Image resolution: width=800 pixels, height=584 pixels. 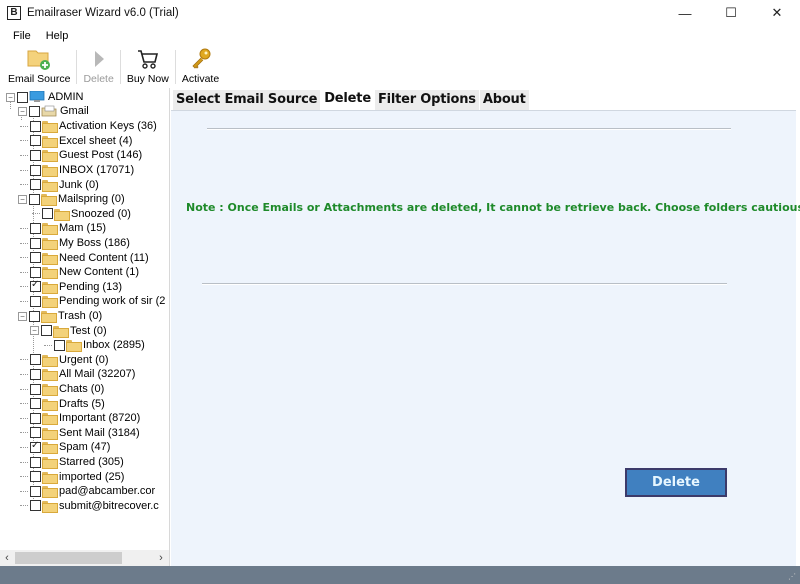 What do you see at coordinates (60, 316) in the screenshot?
I see `tree-folder-item: − Trash (0)` at bounding box center [60, 316].